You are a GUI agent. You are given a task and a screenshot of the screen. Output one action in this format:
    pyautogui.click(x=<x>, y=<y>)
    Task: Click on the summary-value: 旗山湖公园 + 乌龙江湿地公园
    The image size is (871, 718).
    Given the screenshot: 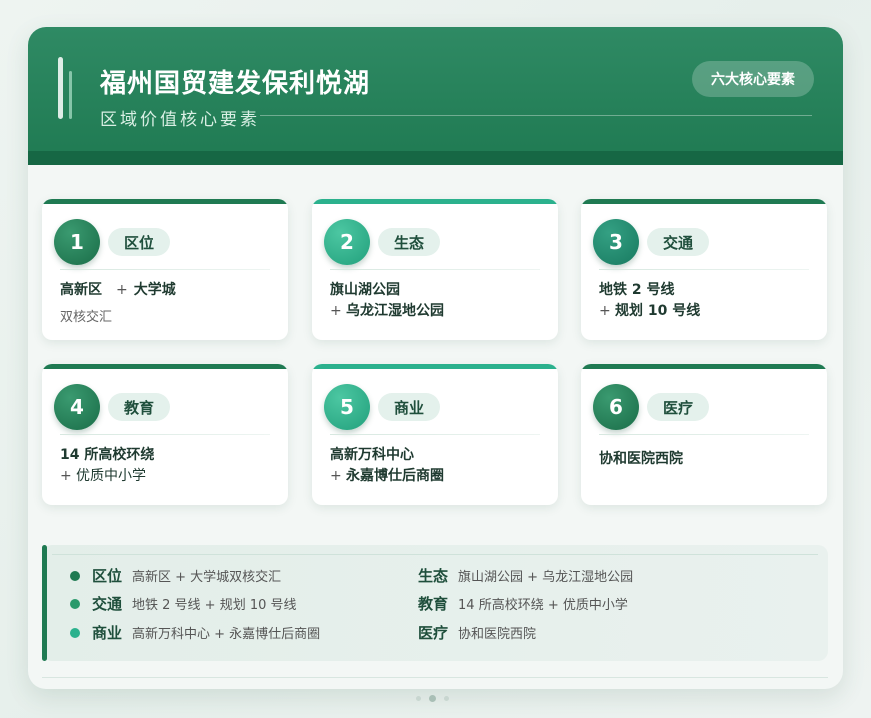 What is the action you would take?
    pyautogui.click(x=546, y=577)
    